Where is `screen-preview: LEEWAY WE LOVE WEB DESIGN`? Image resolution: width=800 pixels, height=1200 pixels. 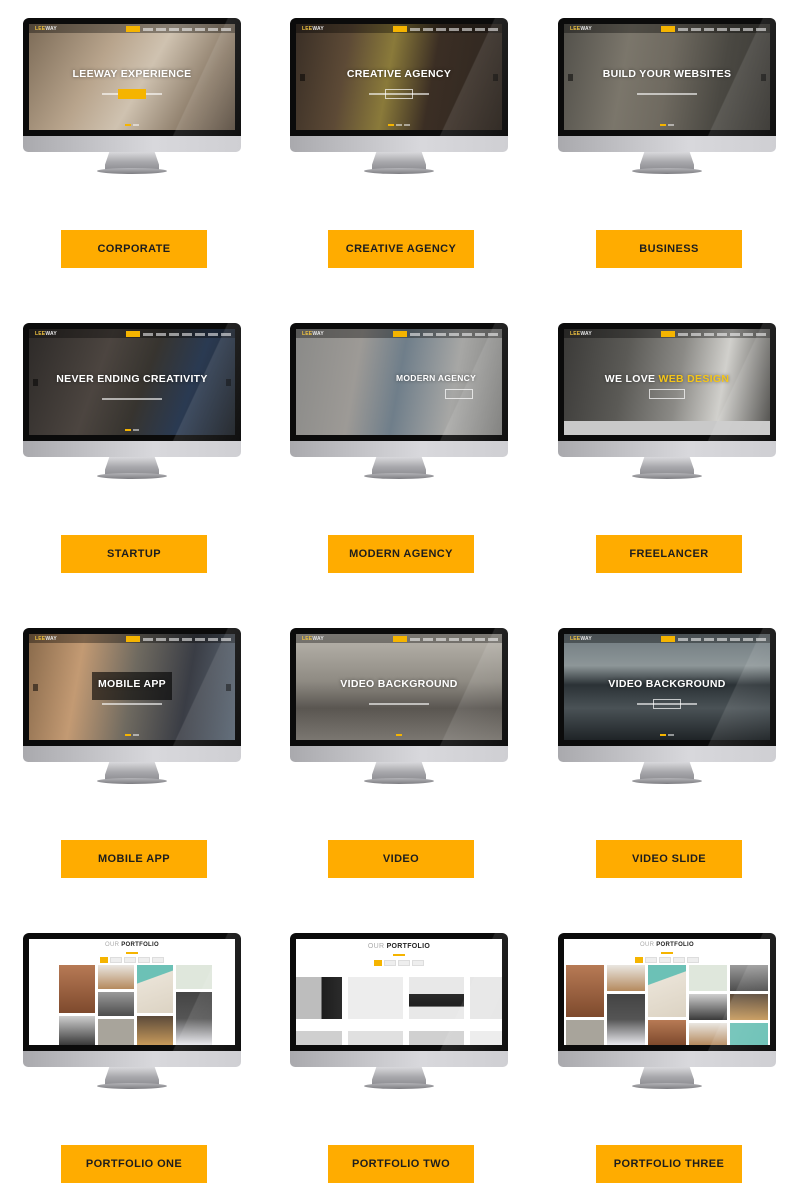 screen-preview: LEEWAY WE LOVE WEB DESIGN is located at coordinates (667, 382).